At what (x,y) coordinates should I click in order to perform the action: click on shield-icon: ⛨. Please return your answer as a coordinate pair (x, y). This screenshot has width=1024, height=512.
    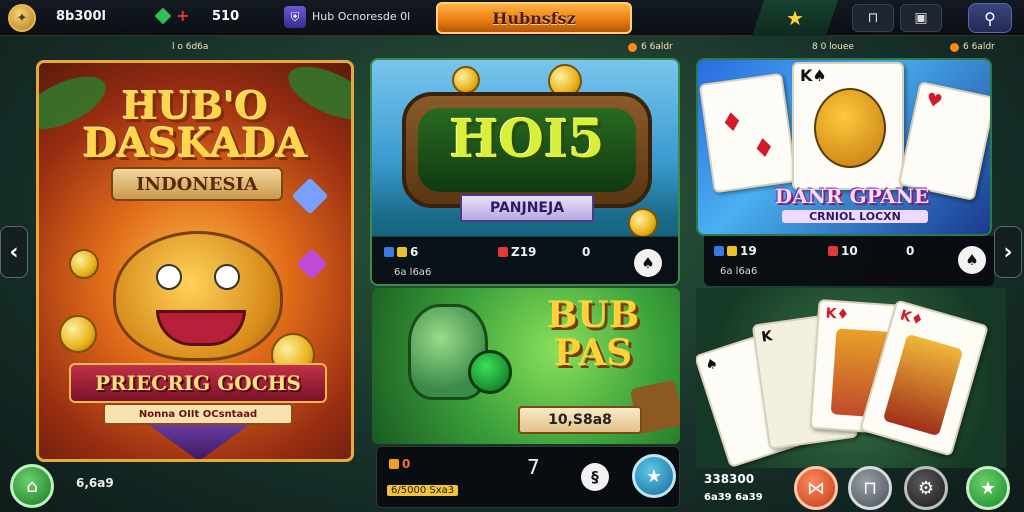
    Looking at the image, I should click on (295, 17).